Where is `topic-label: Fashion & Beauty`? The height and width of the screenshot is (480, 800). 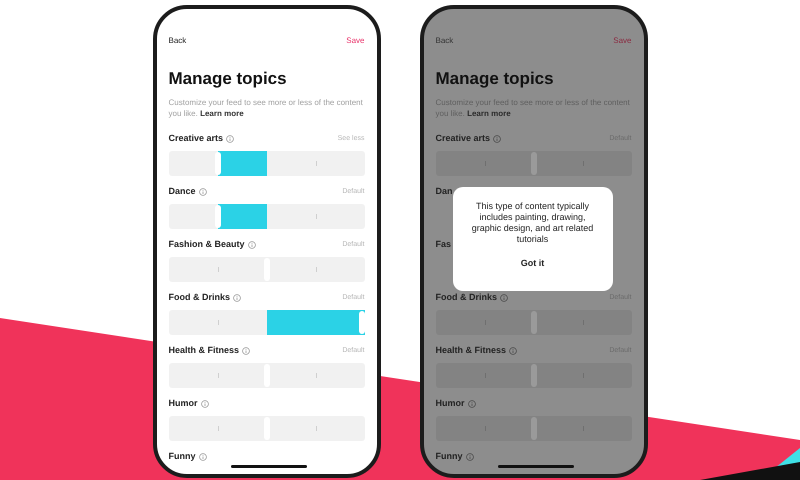 topic-label: Fashion & Beauty is located at coordinates (206, 245).